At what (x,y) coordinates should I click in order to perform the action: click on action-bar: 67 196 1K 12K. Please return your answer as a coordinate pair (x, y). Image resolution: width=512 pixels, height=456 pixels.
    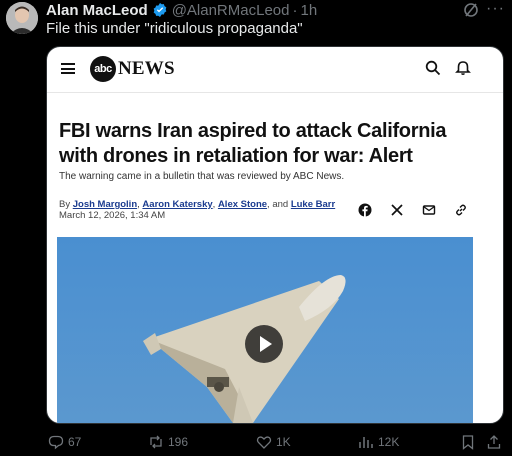
    Looking at the image, I should click on (276, 442).